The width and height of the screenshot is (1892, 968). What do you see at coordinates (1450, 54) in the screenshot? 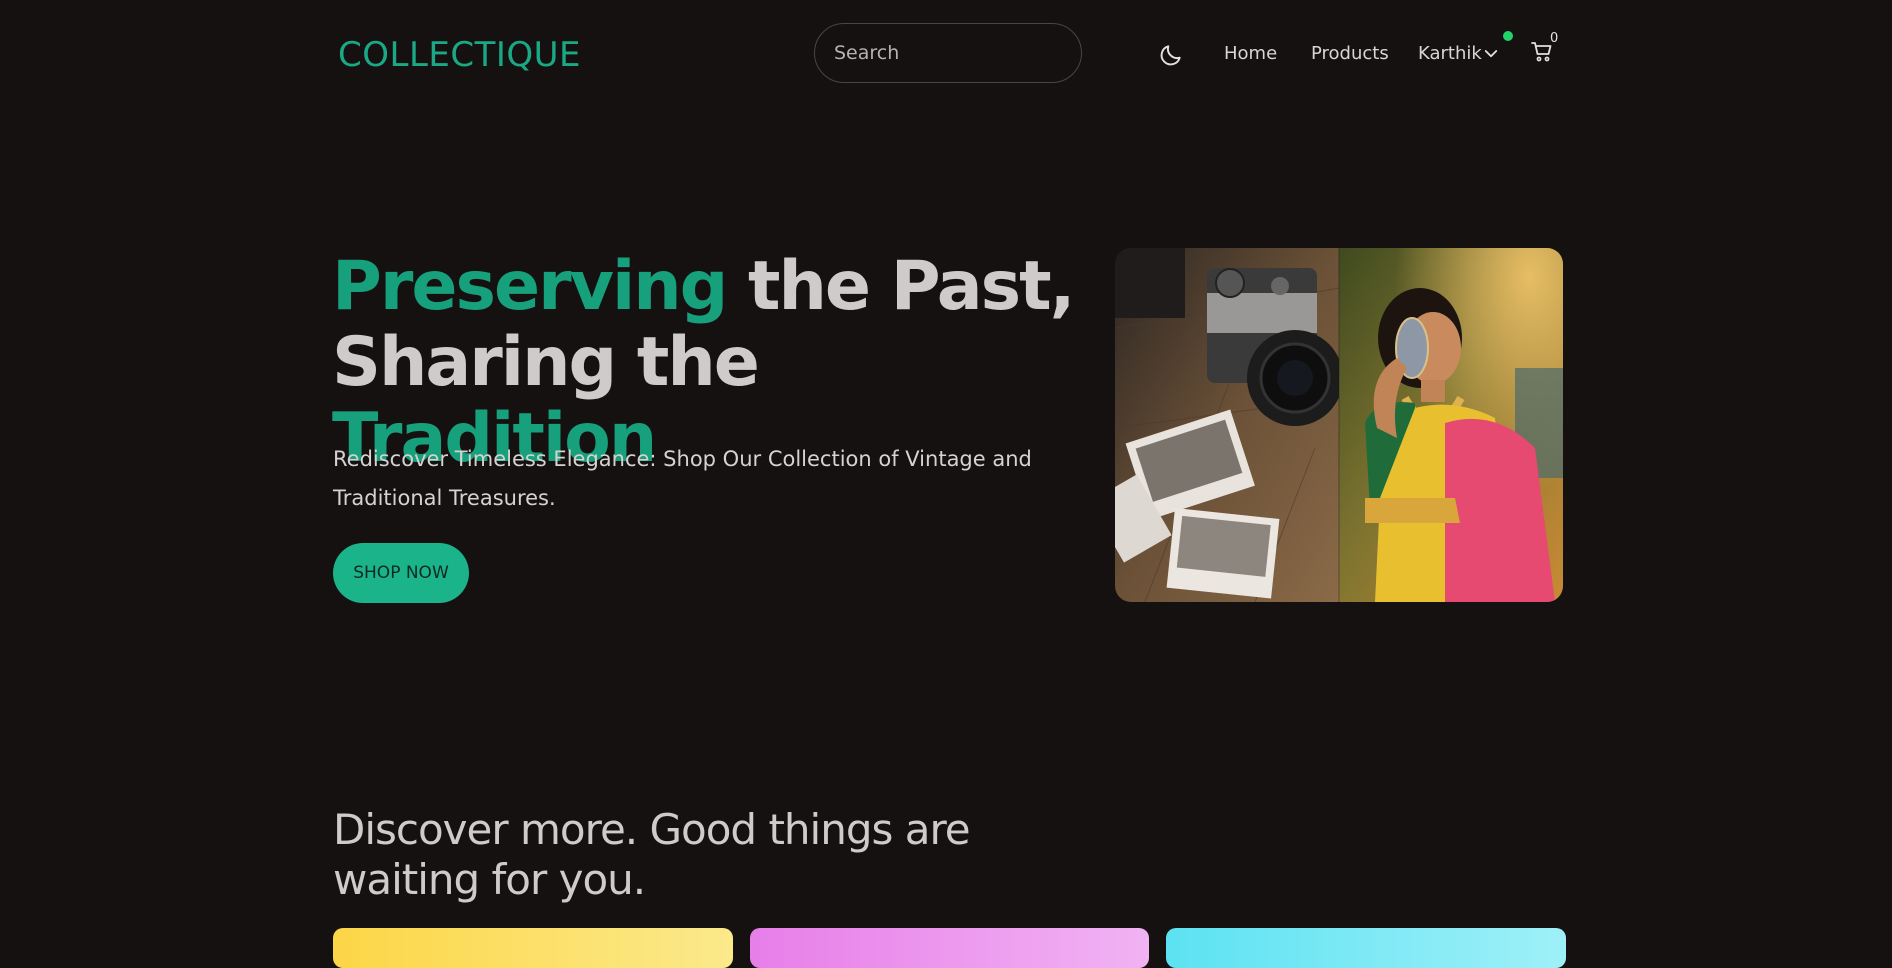
I see `user-menu: Karthik` at bounding box center [1450, 54].